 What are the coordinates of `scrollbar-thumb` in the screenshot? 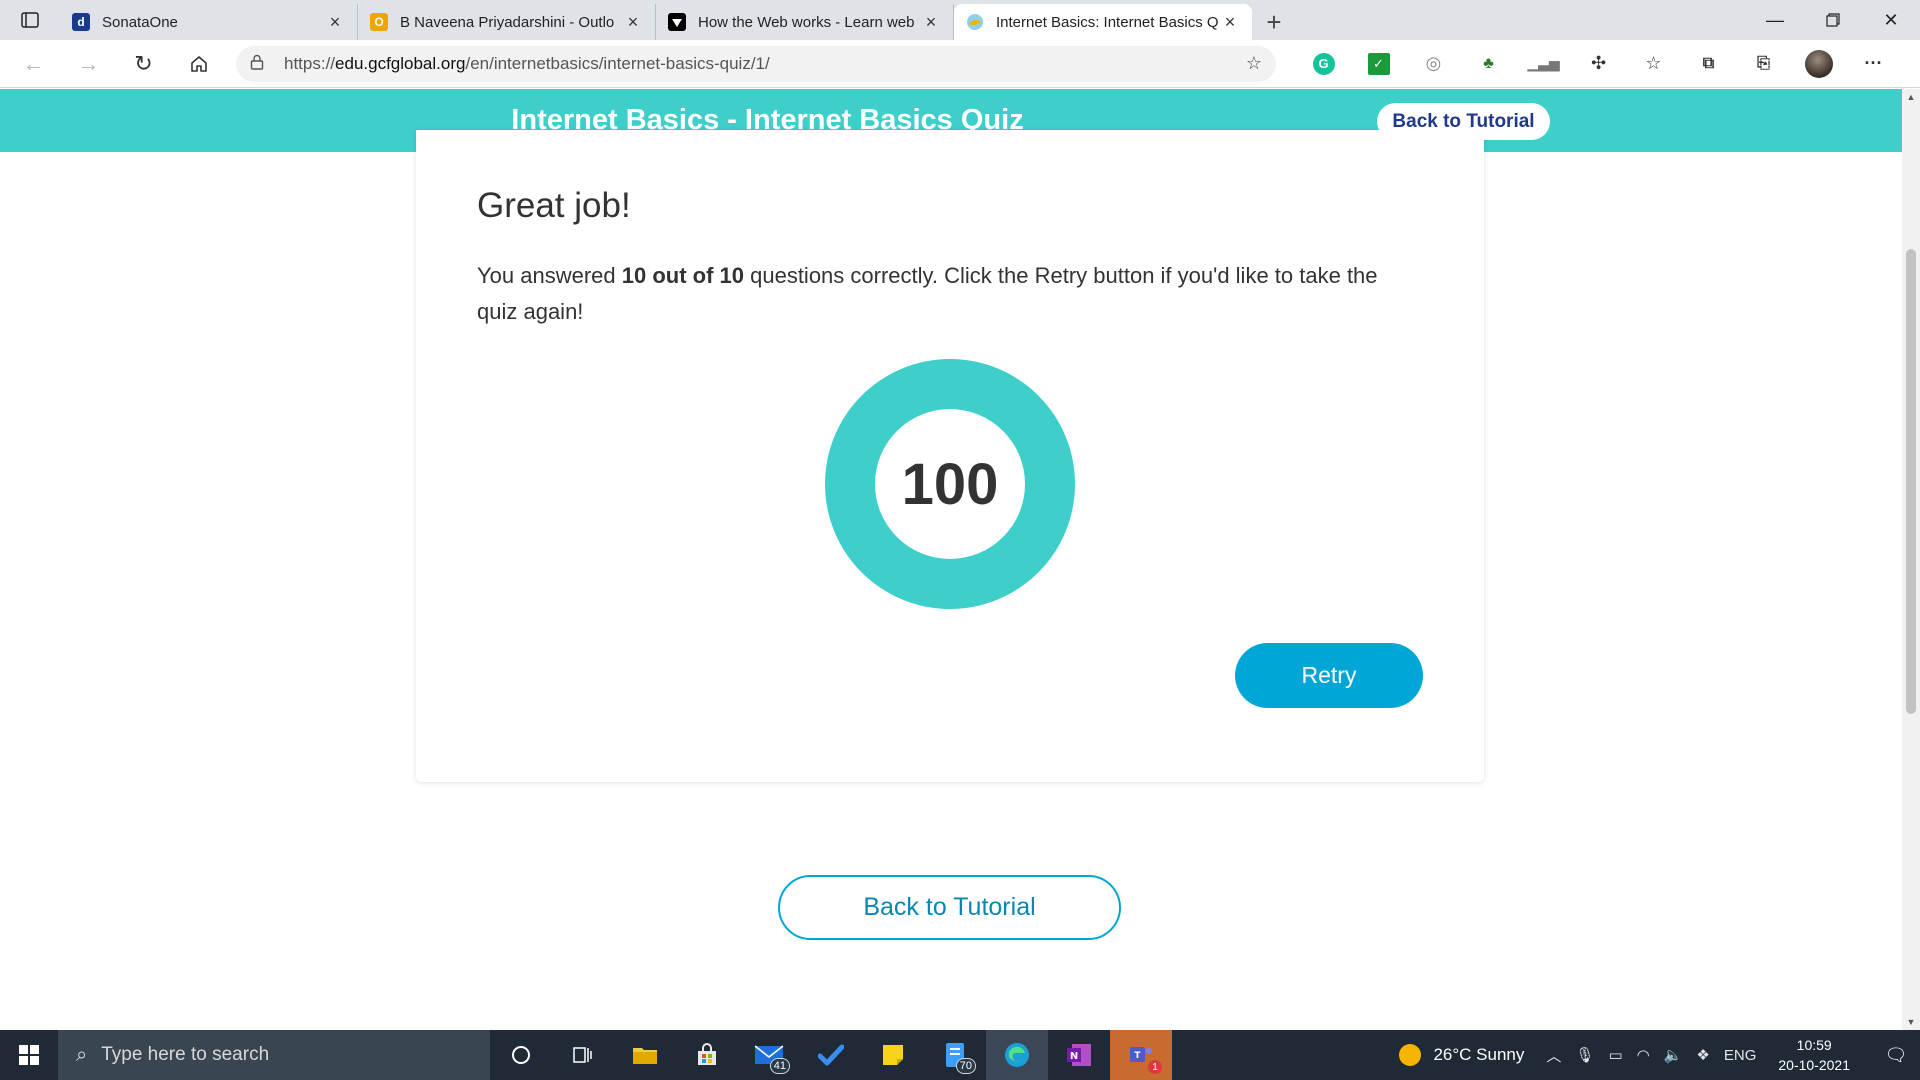 It's located at (1911, 481).